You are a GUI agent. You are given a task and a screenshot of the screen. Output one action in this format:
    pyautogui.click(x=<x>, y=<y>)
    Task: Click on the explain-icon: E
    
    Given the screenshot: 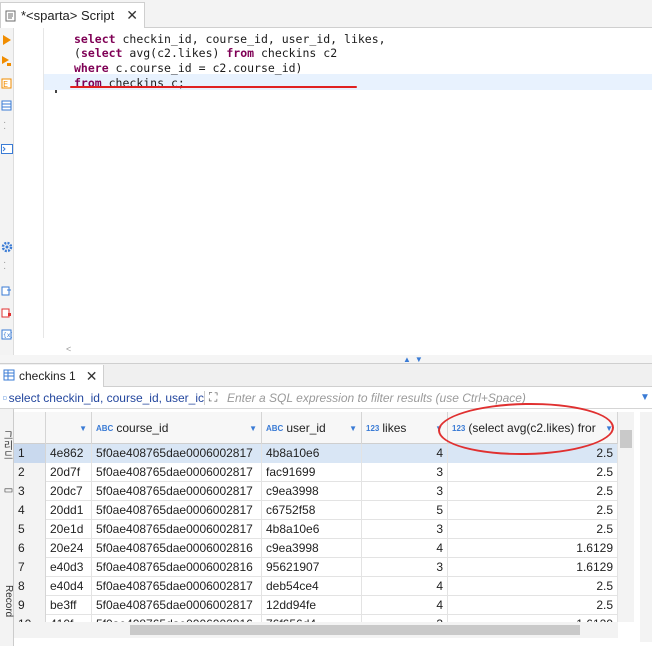 What is the action you would take?
    pyautogui.click(x=6, y=83)
    